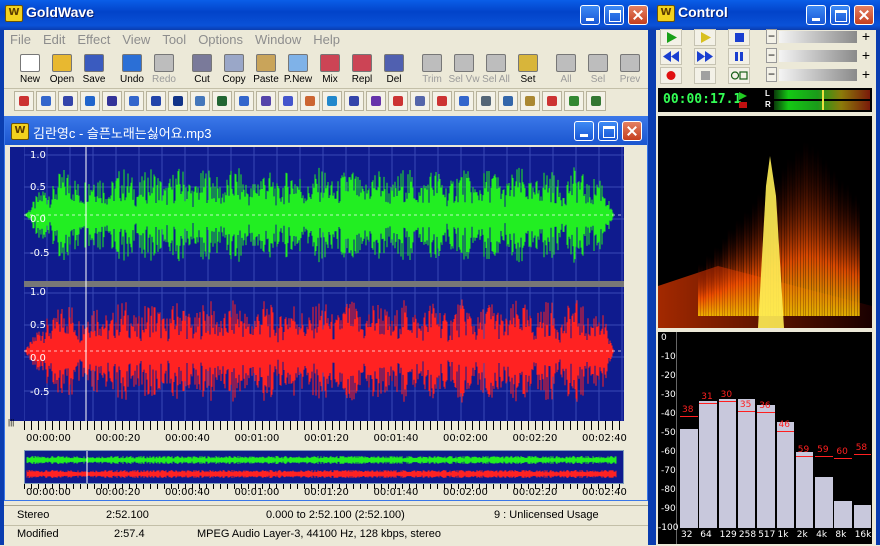  What do you see at coordinates (614, 15) in the screenshot?
I see `maximize-button` at bounding box center [614, 15].